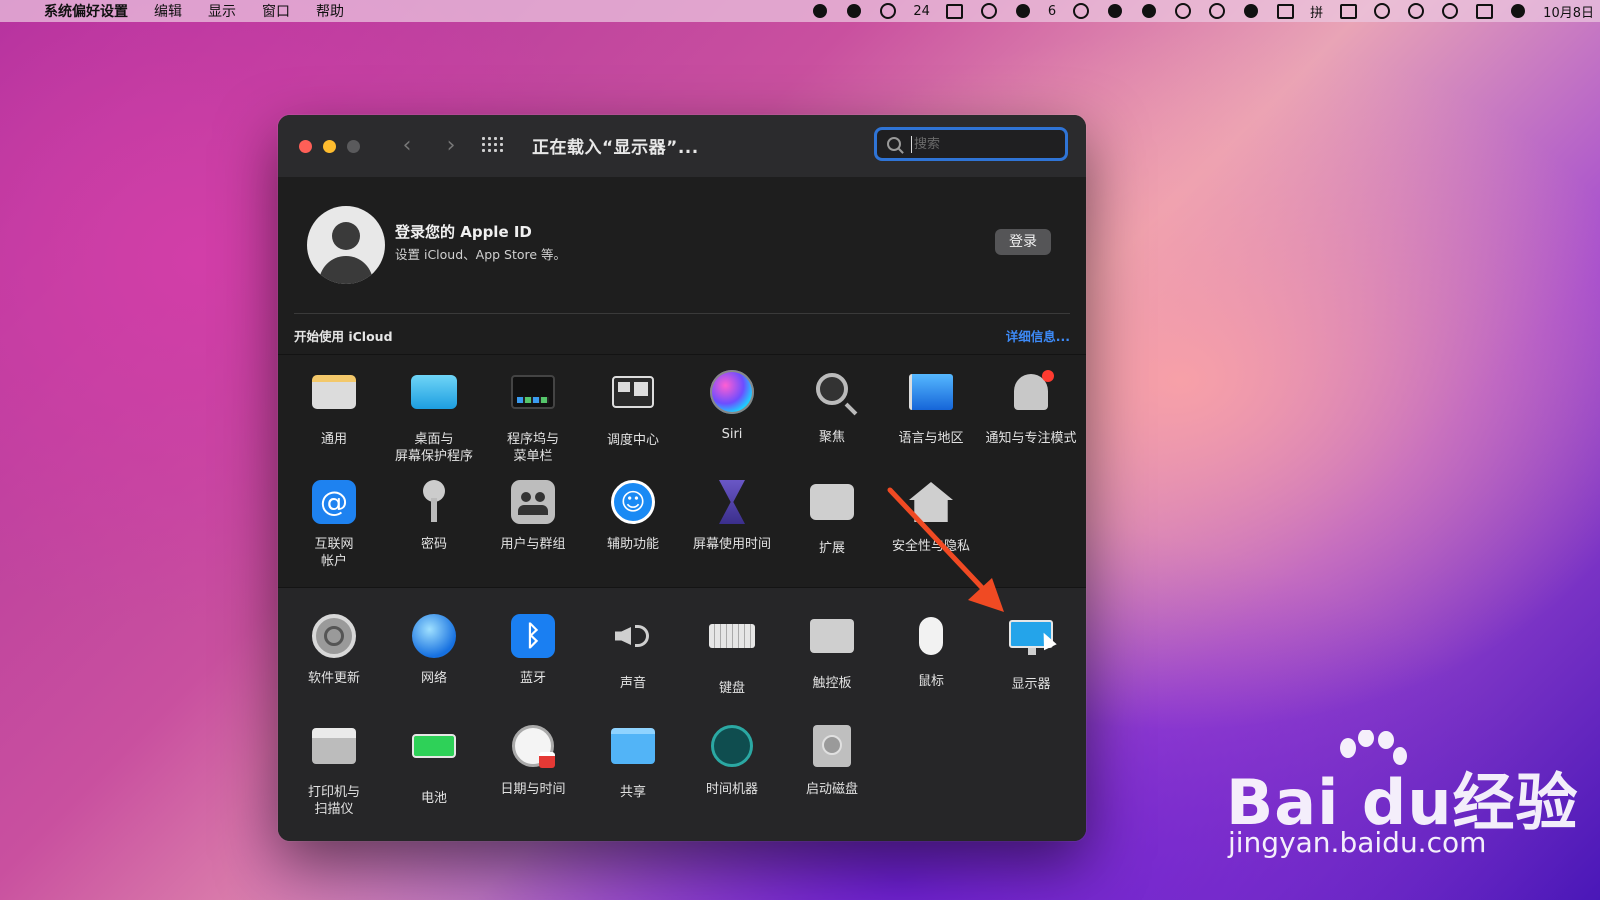  Describe the element at coordinates (451, 146) in the screenshot. I see `forward-chevron-icon: ›` at that location.